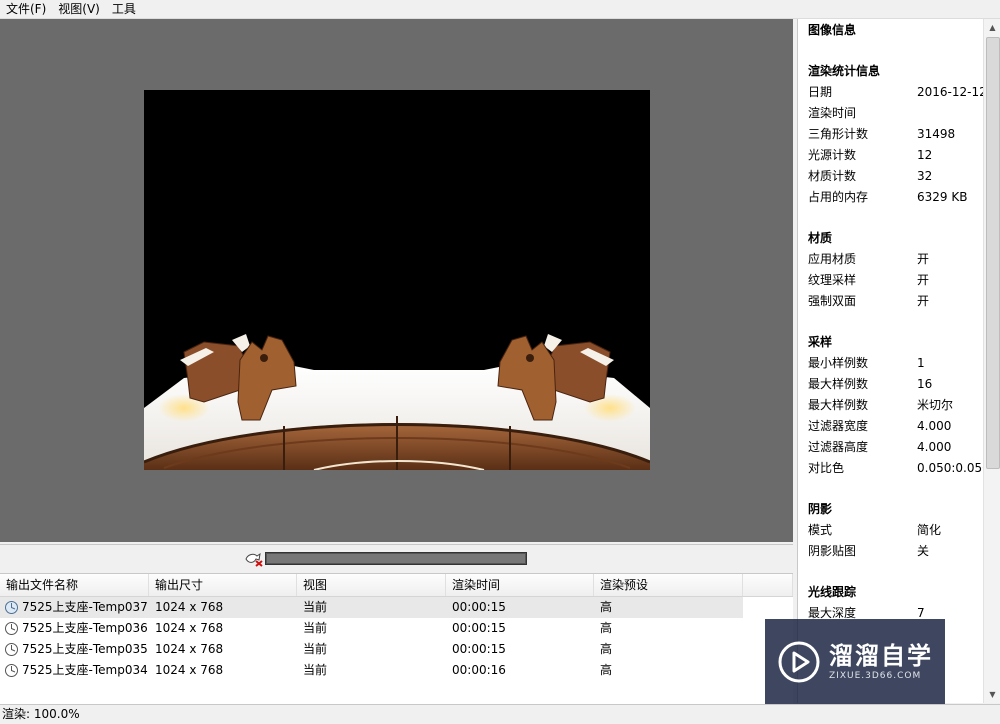 Image resolution: width=1000 pixels, height=724 pixels. I want to click on info-row: 模式 简化, so click(893, 530).